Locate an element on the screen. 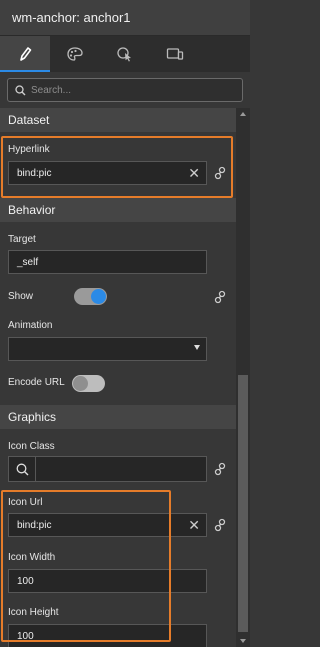 The image size is (320, 647). hyperlink-value: bind:pic is located at coordinates (34, 173).